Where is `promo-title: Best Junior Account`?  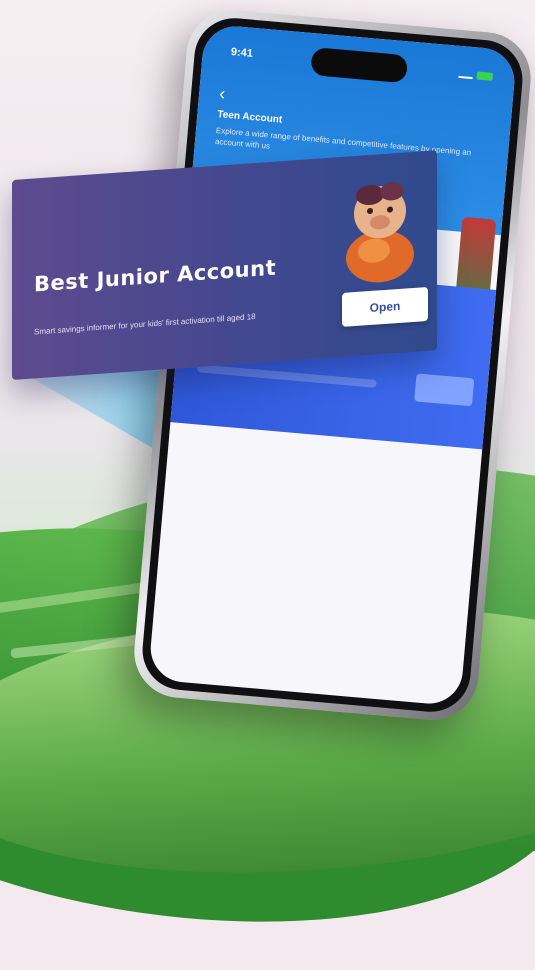 promo-title: Best Junior Account is located at coordinates (155, 276).